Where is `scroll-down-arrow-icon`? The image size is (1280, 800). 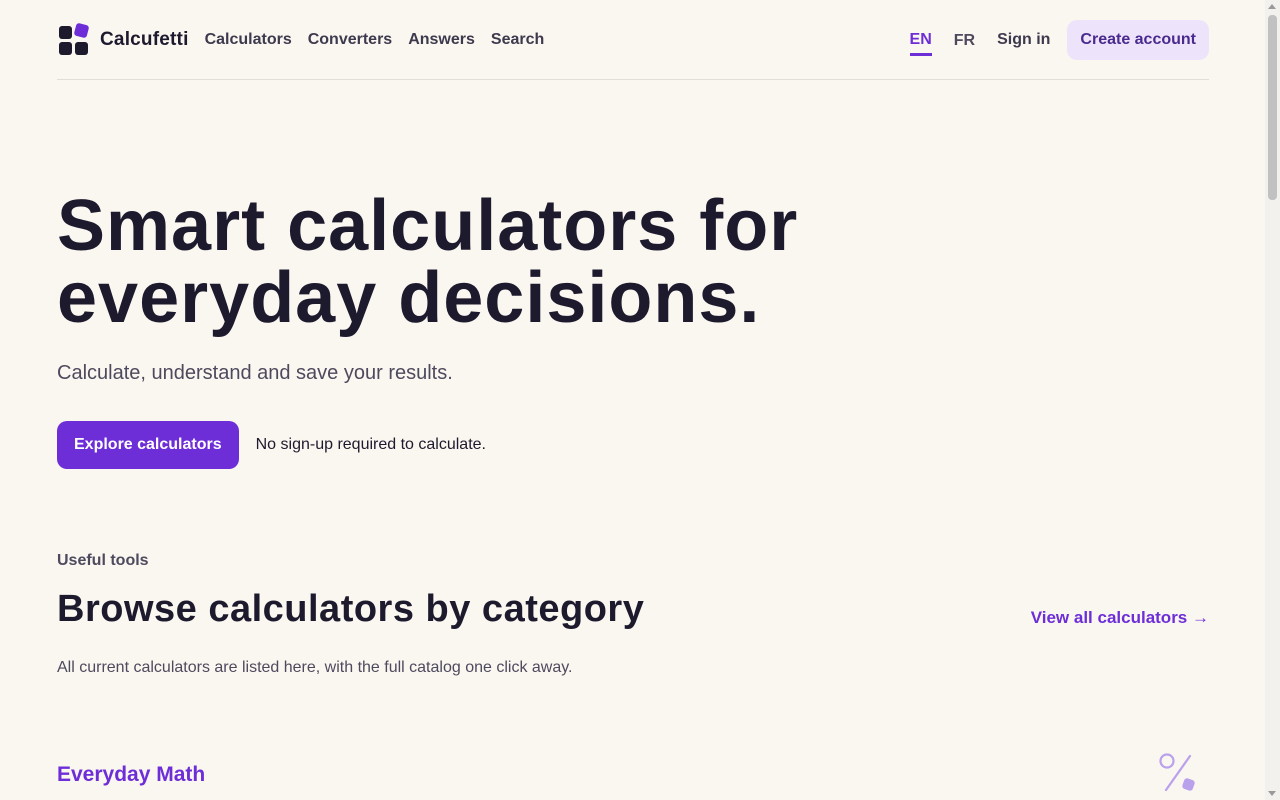 scroll-down-arrow-icon is located at coordinates (1272, 793).